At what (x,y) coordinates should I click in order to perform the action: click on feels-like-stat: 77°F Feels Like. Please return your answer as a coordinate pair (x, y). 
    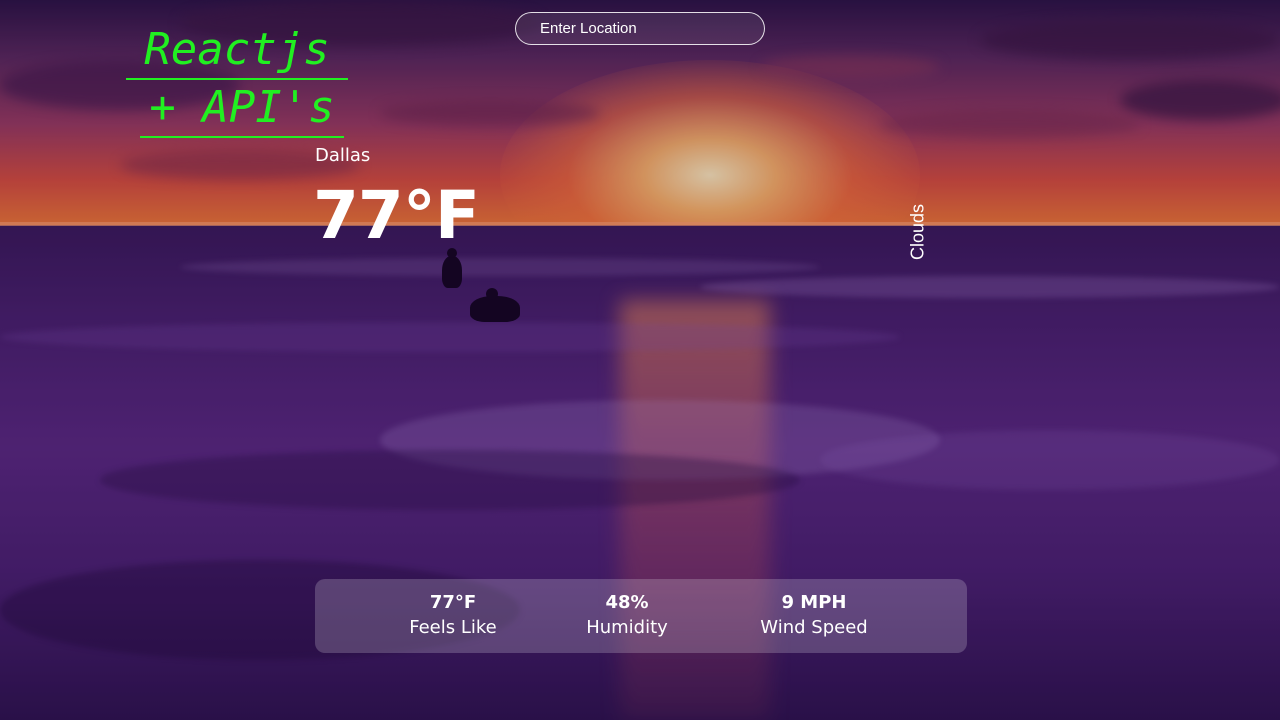
    Looking at the image, I should click on (453, 616).